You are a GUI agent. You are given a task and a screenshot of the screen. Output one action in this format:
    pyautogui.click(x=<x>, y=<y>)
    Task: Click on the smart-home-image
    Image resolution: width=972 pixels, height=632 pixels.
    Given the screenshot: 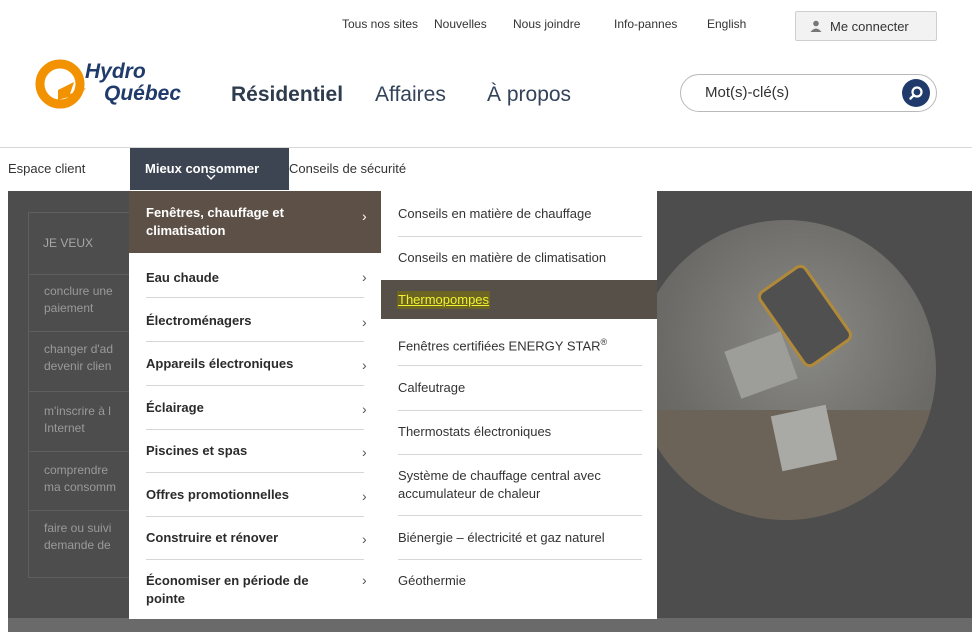 What is the action you would take?
    pyautogui.click(x=786, y=370)
    